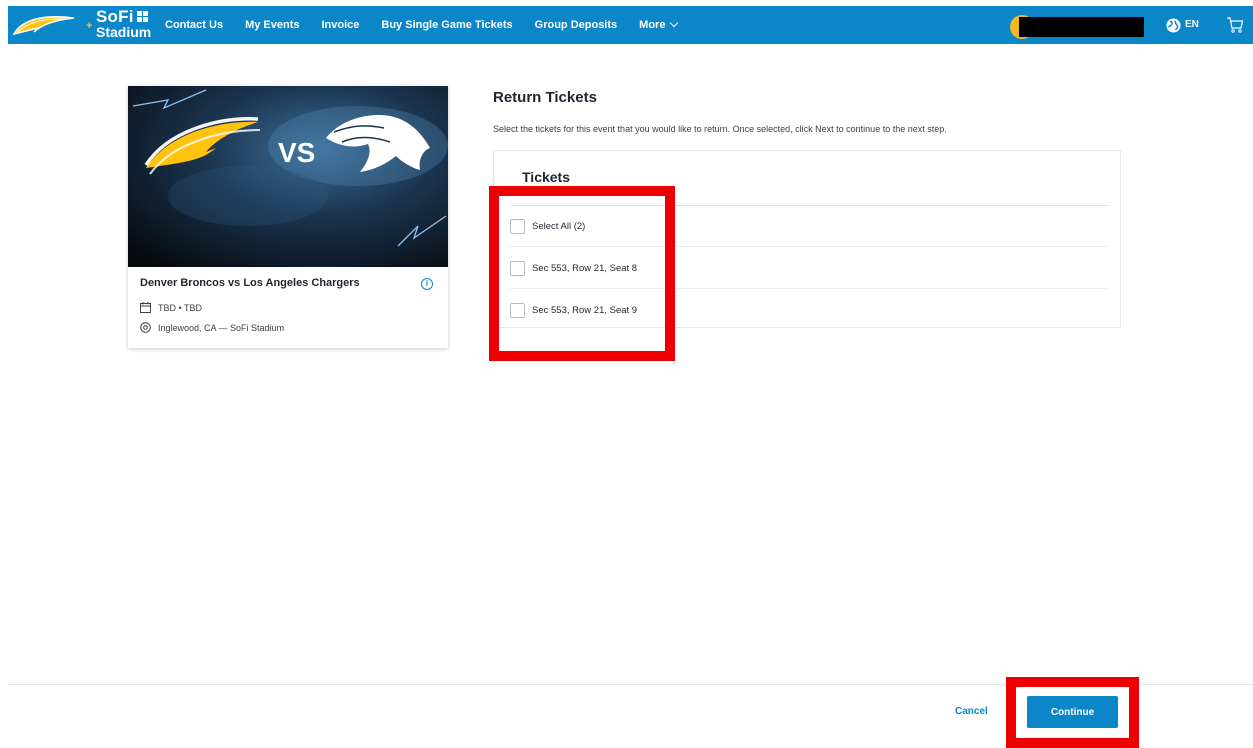 The height and width of the screenshot is (748, 1253). I want to click on event-image: VS, so click(288, 176).